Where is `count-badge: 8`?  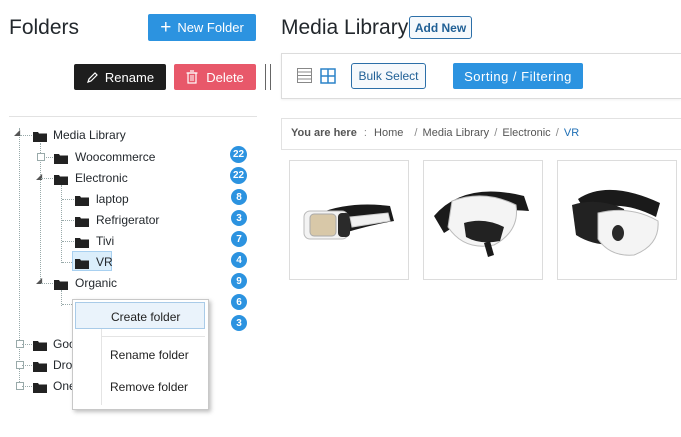 count-badge: 8 is located at coordinates (239, 197).